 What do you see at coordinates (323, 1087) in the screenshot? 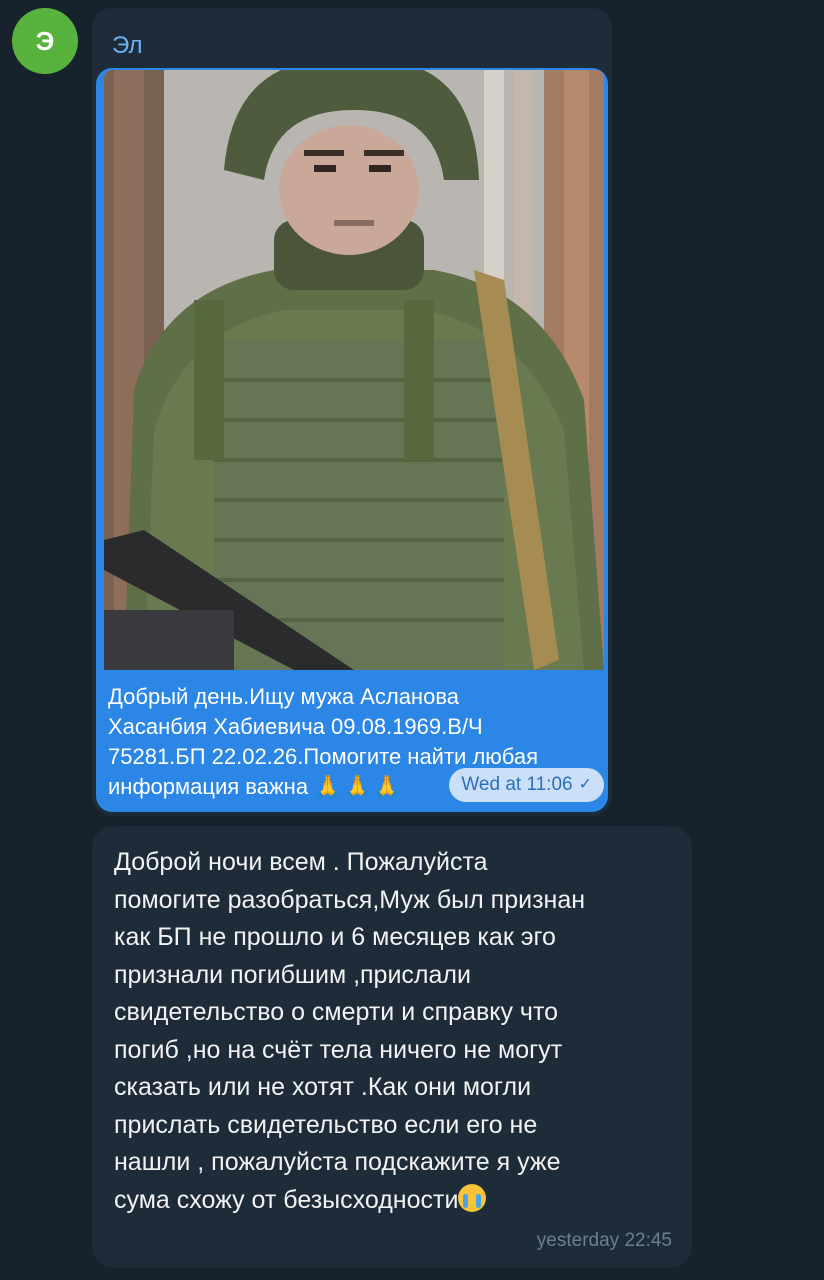
I see `message-line: сказать или не хотят .Как они могли` at bounding box center [323, 1087].